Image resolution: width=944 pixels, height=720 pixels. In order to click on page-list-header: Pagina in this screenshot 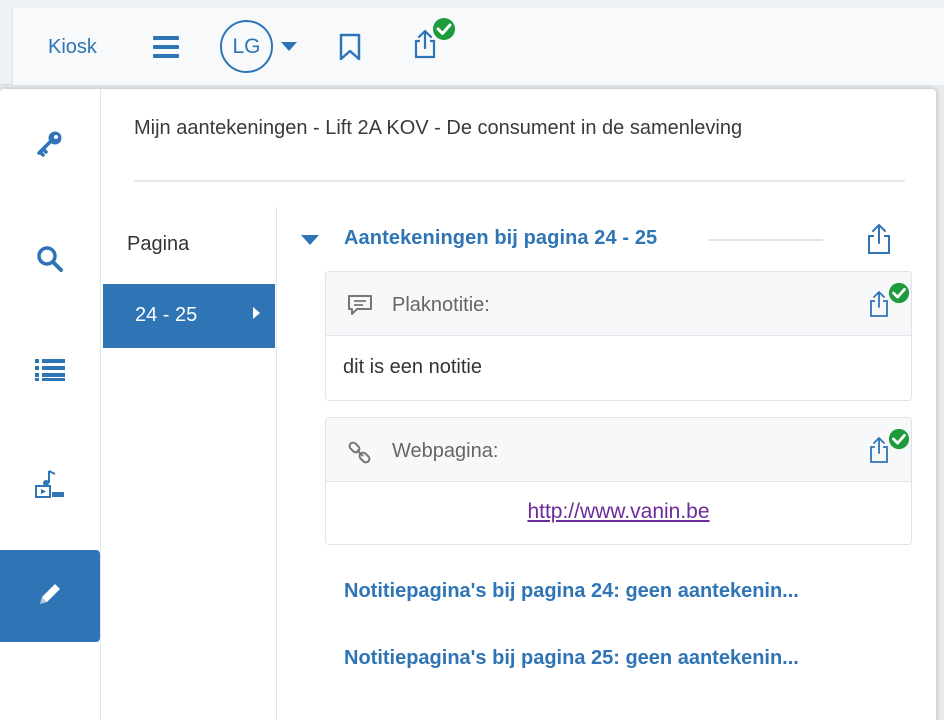, I will do `click(158, 244)`.